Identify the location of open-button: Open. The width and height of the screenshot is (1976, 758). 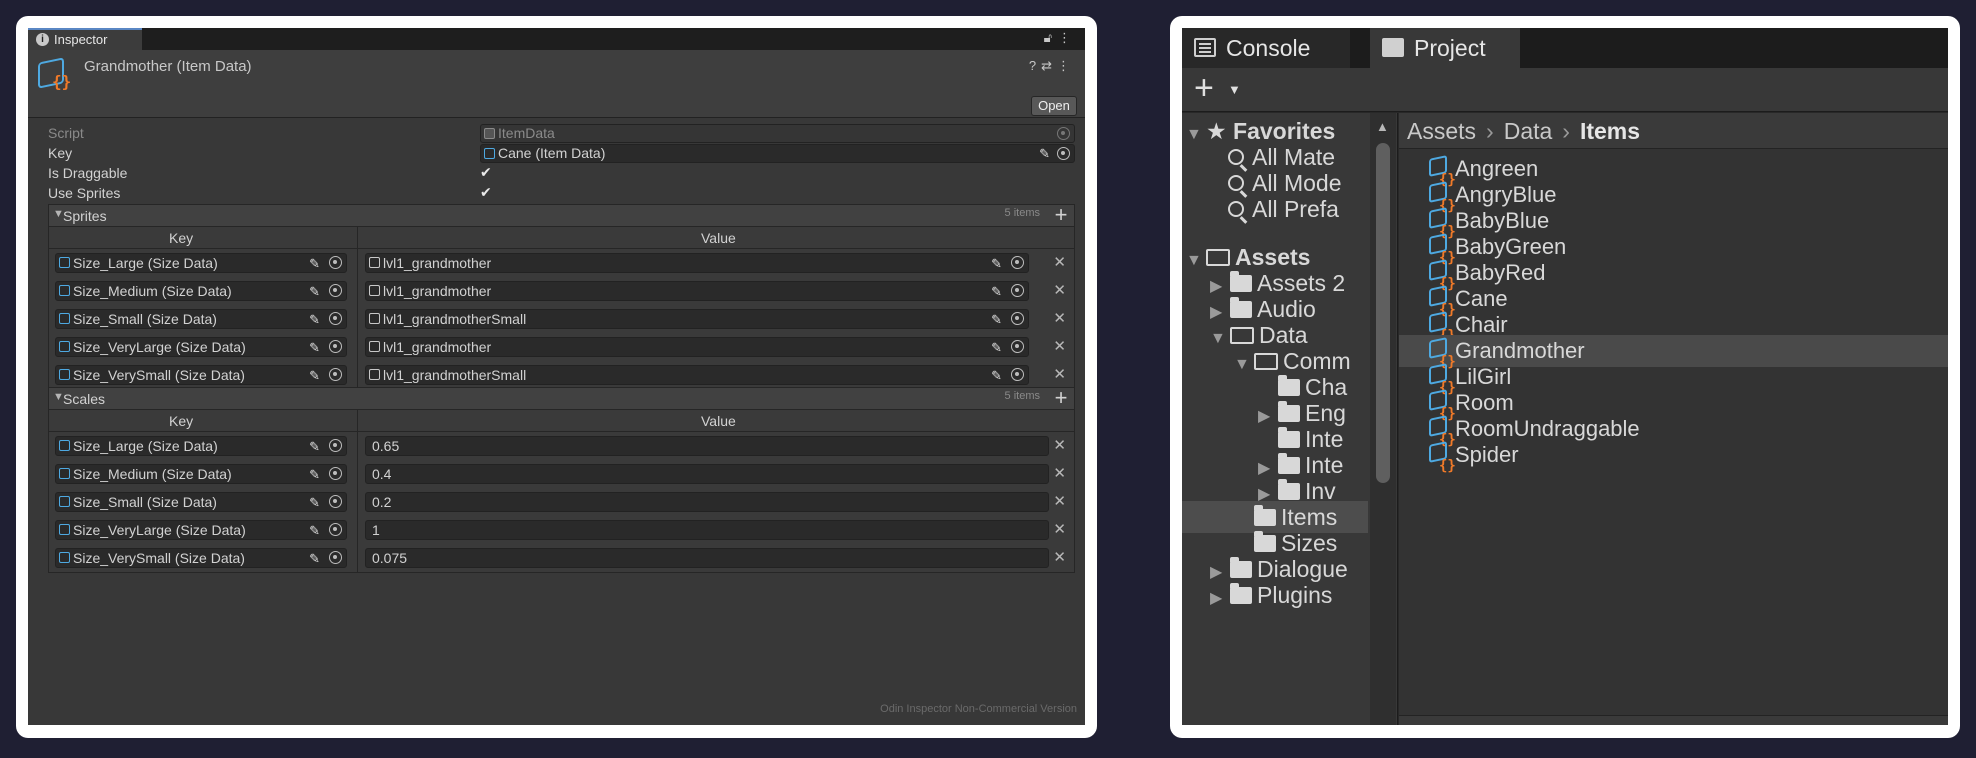
(1054, 106).